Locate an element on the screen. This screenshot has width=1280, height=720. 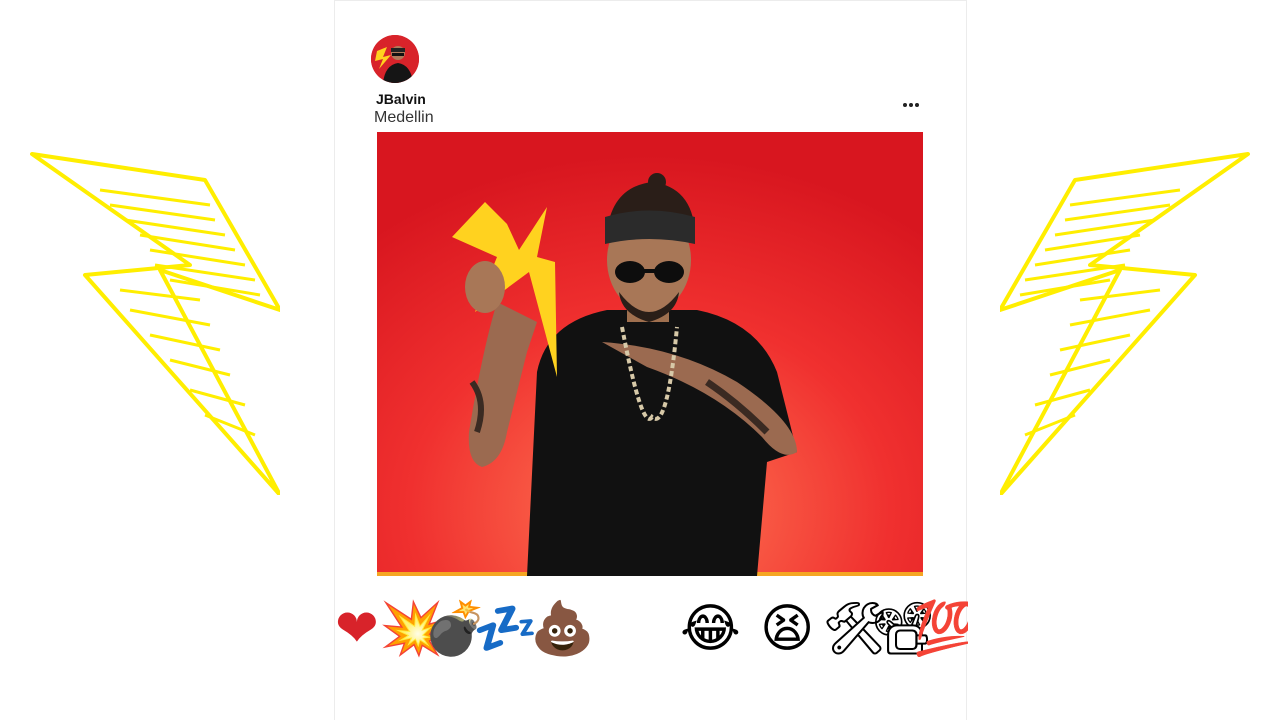
avatar is located at coordinates (395, 59).